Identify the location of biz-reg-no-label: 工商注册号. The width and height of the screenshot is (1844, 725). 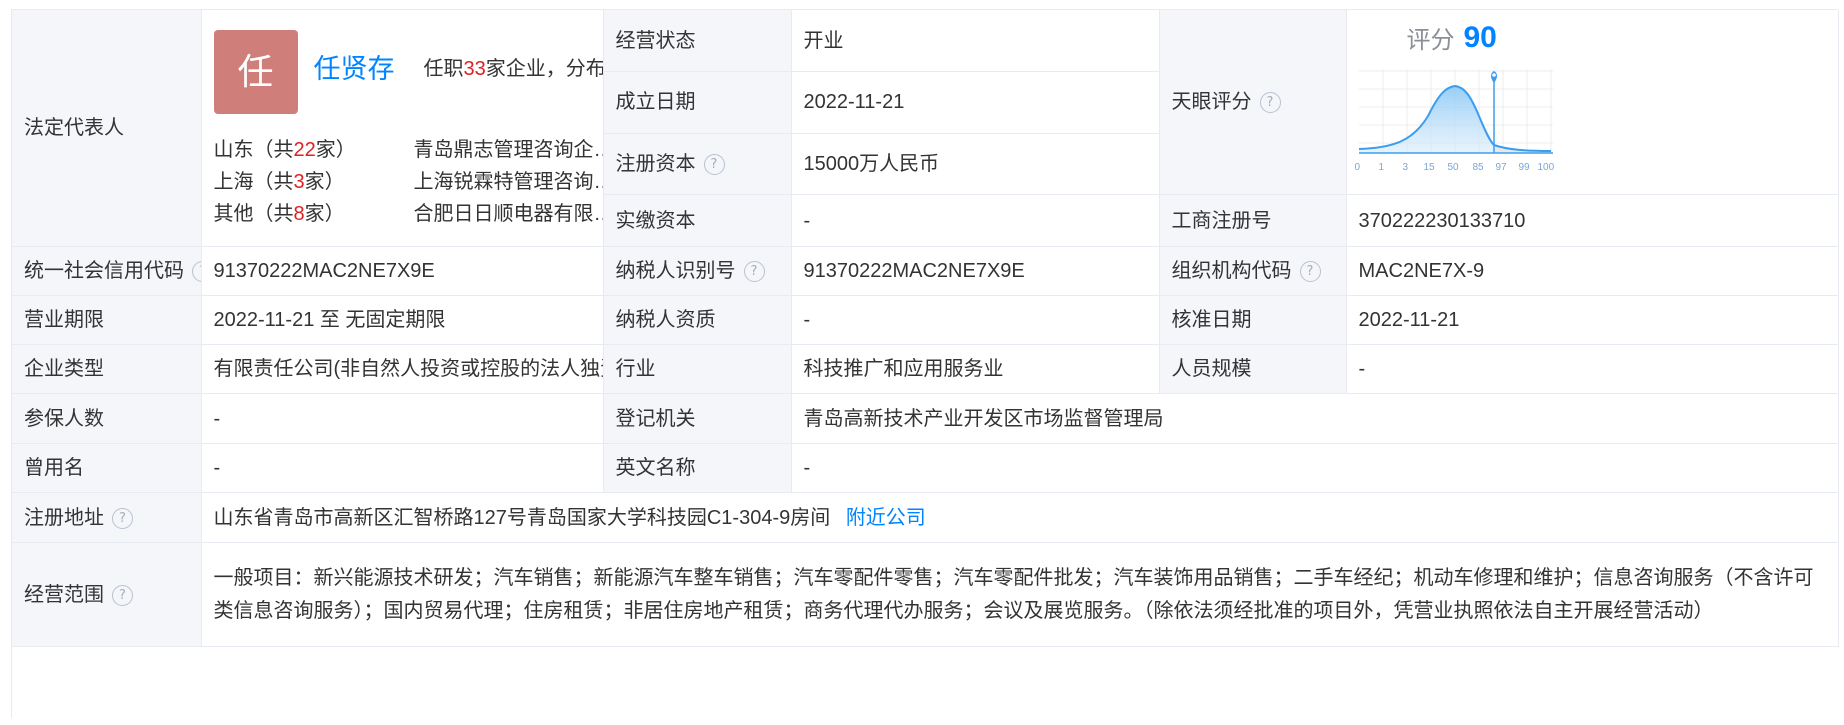
(1253, 220).